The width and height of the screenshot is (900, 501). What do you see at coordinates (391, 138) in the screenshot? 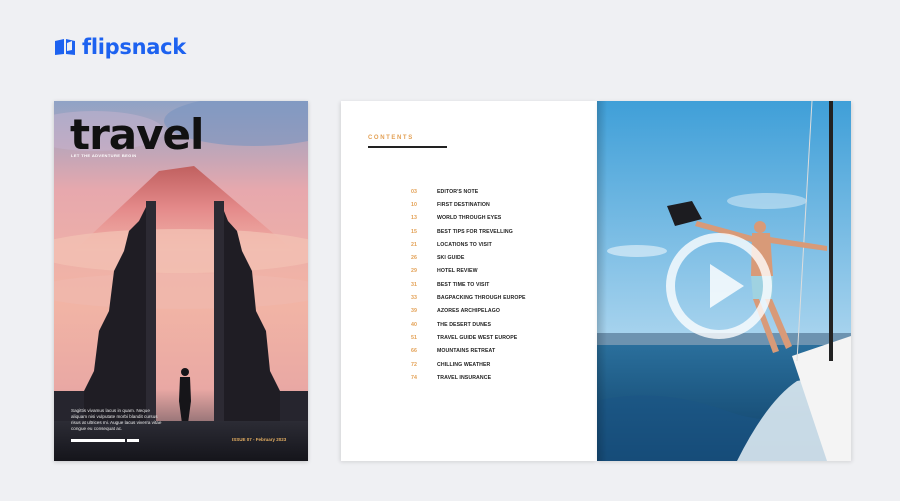
I see `contents-heading: CONTENTS` at bounding box center [391, 138].